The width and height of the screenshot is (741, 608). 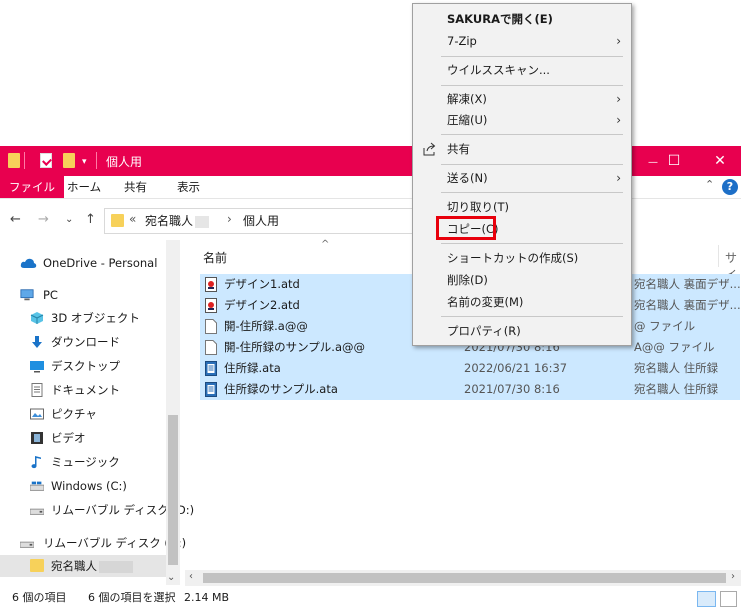 What do you see at coordinates (522, 302) in the screenshot?
I see `menu-item-rename: 名前の変更(M)` at bounding box center [522, 302].